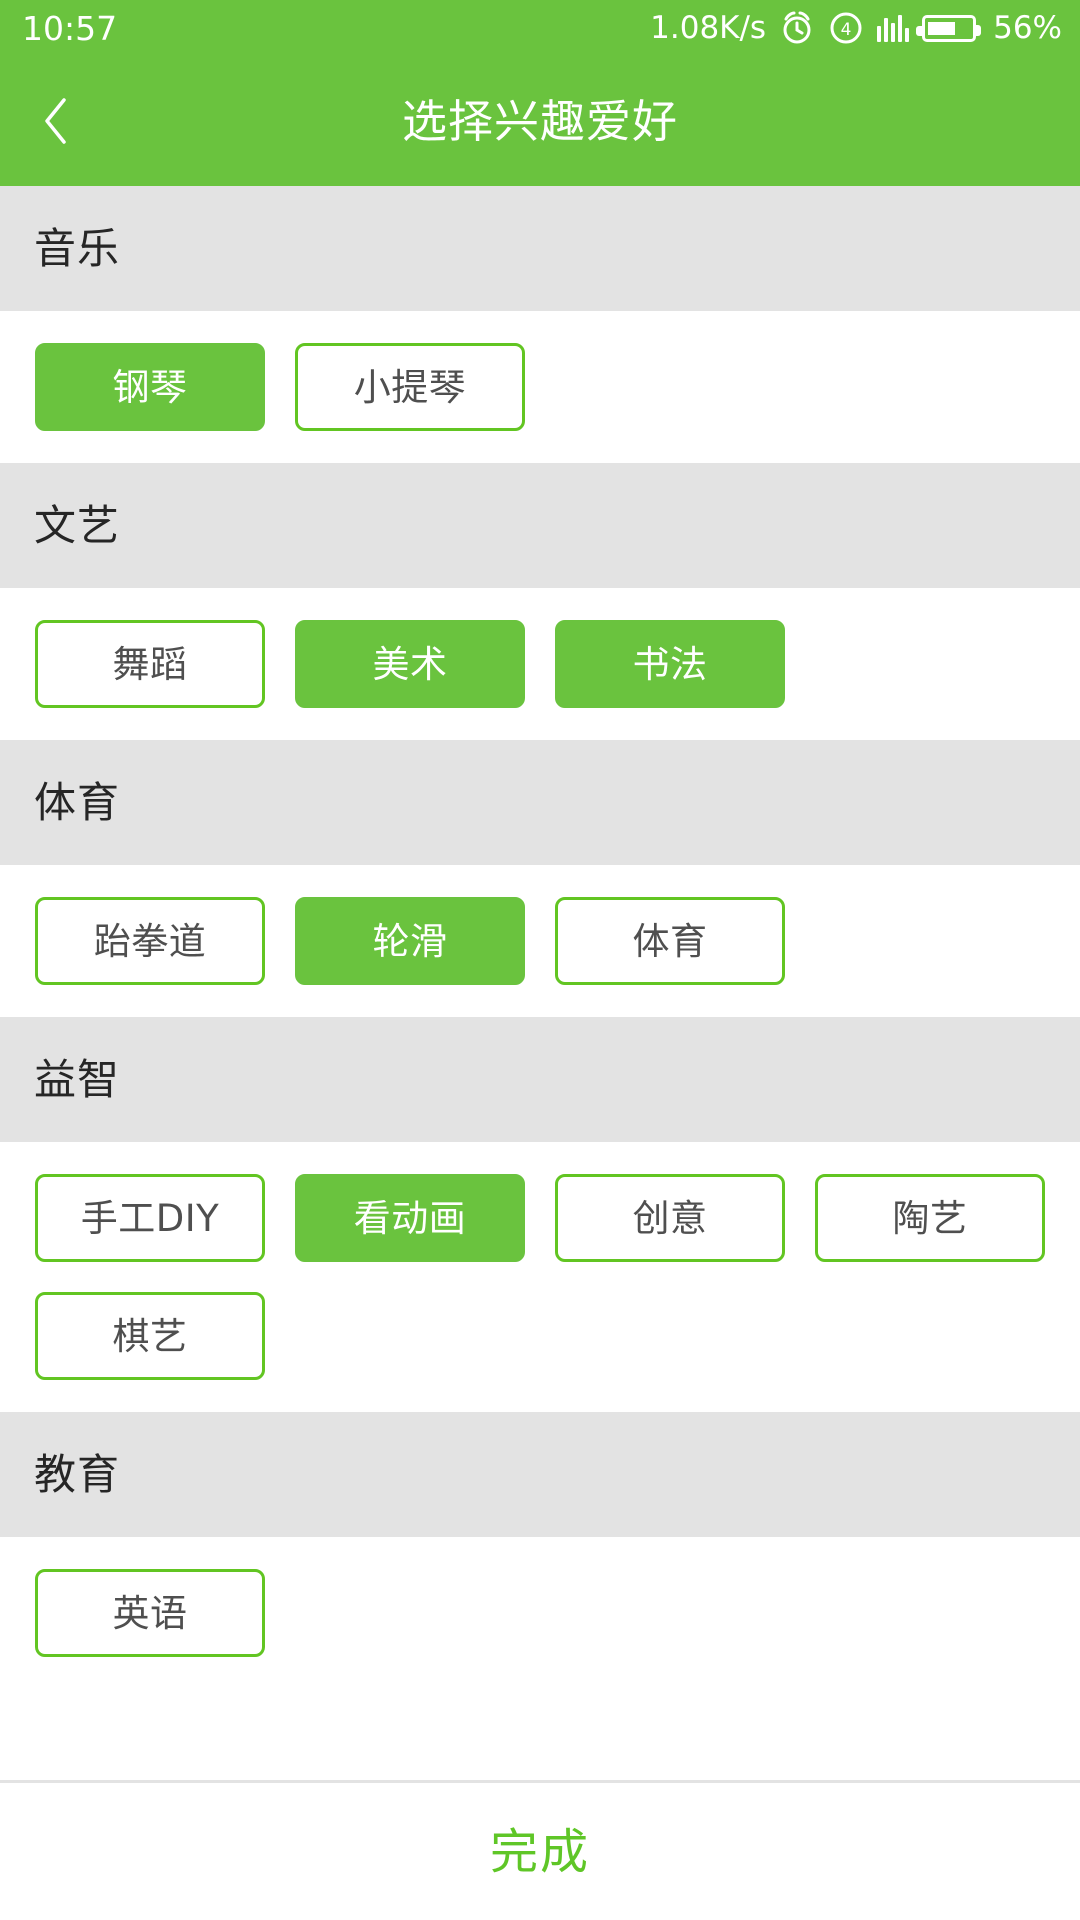  I want to click on page-title: 选择兴趣爱好, so click(539, 121).